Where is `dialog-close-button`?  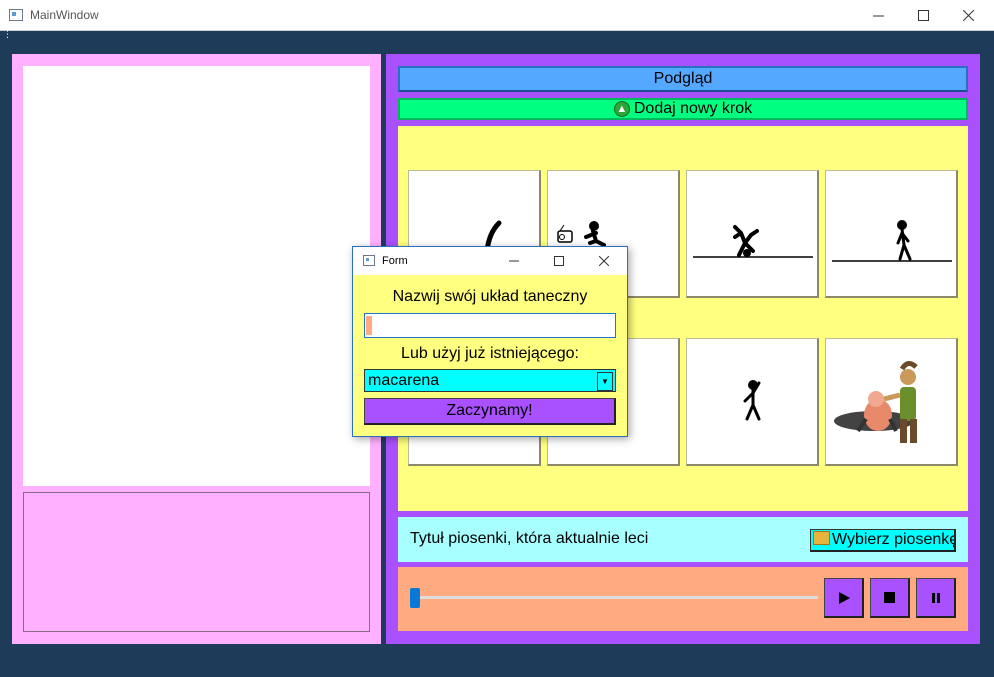
dialog-close-button is located at coordinates (604, 261).